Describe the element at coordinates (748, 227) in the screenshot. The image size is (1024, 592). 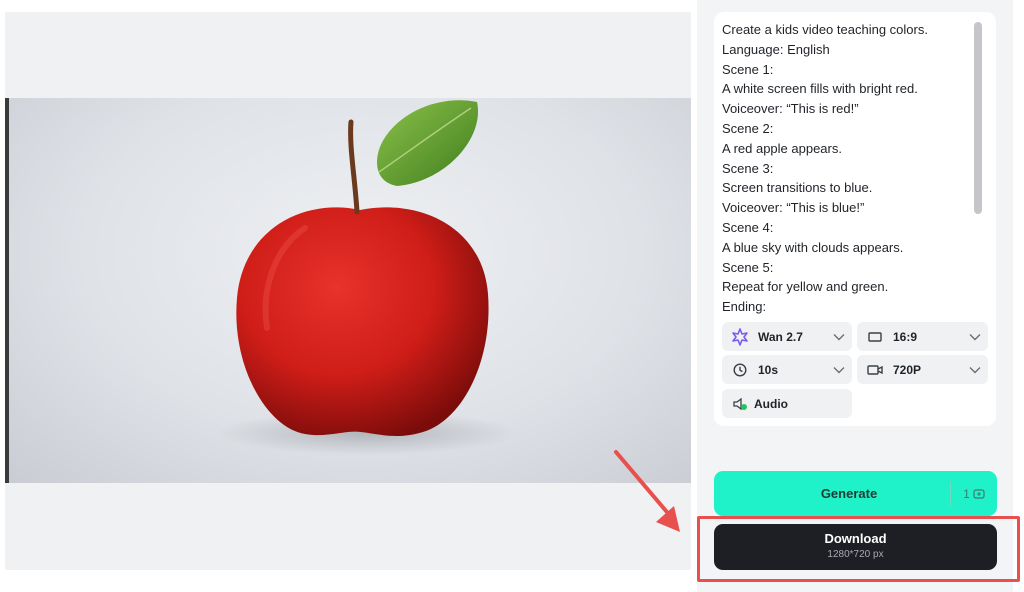
I see `prompt-line: Scene 4:` at that location.